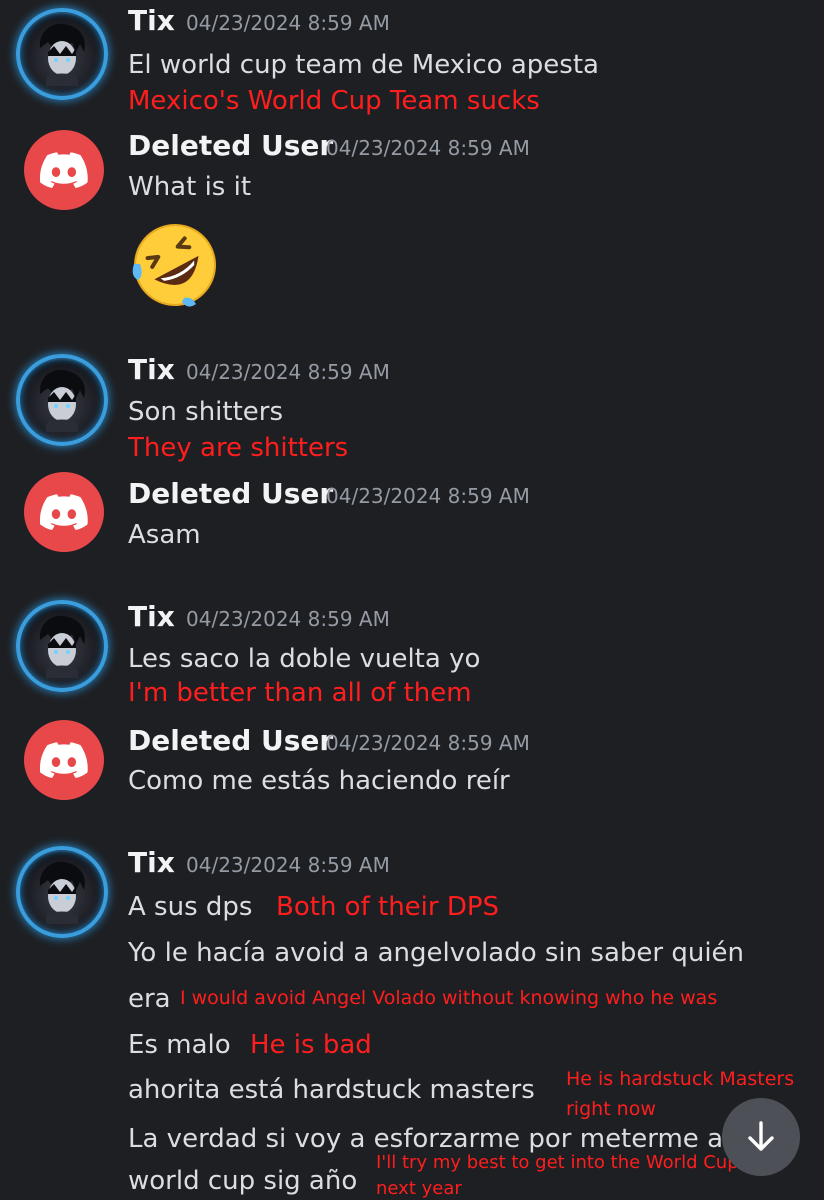  I want to click on translation-text: next year, so click(419, 1188).